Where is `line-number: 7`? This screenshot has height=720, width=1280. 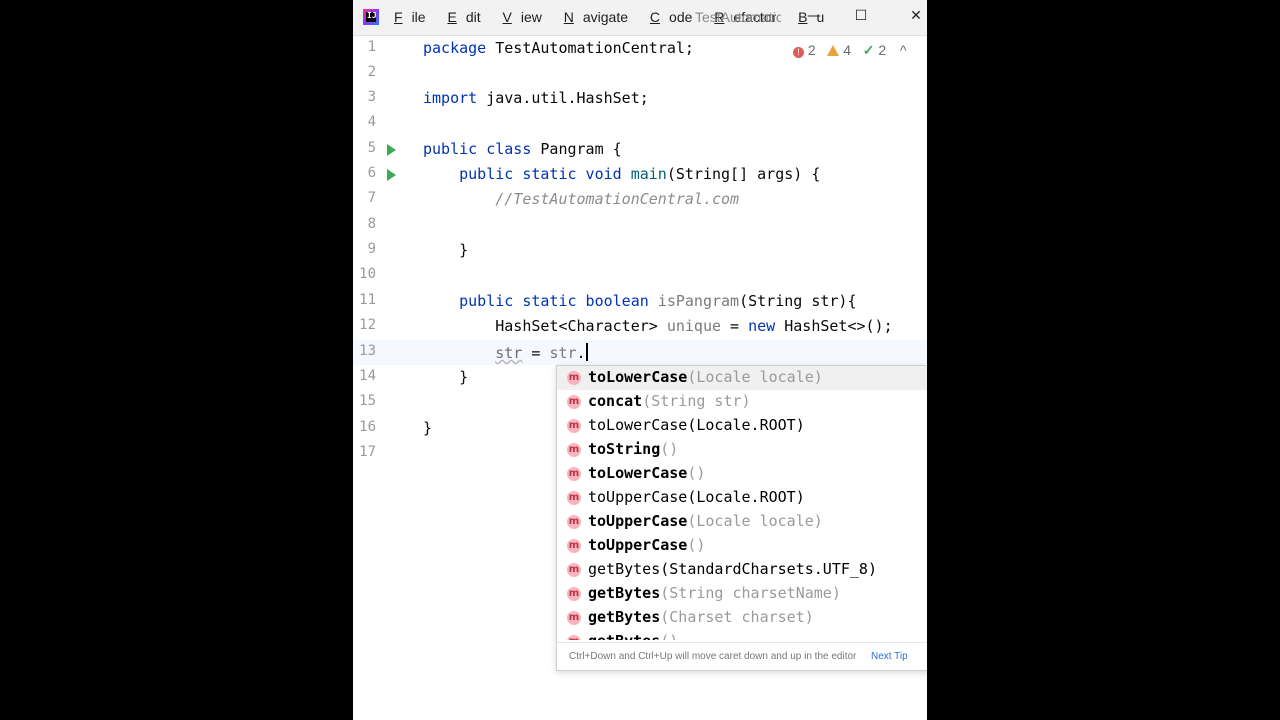
line-number: 7 is located at coordinates (371, 198).